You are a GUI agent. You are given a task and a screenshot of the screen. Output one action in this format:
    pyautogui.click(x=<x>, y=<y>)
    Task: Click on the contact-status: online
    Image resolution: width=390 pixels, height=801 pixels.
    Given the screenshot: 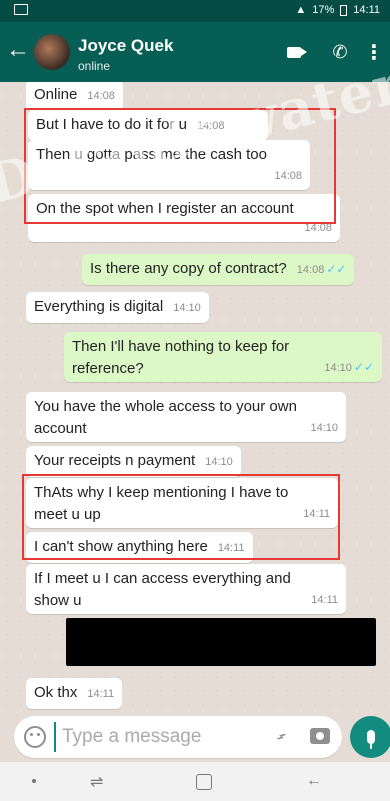 What is the action you would take?
    pyautogui.click(x=94, y=66)
    